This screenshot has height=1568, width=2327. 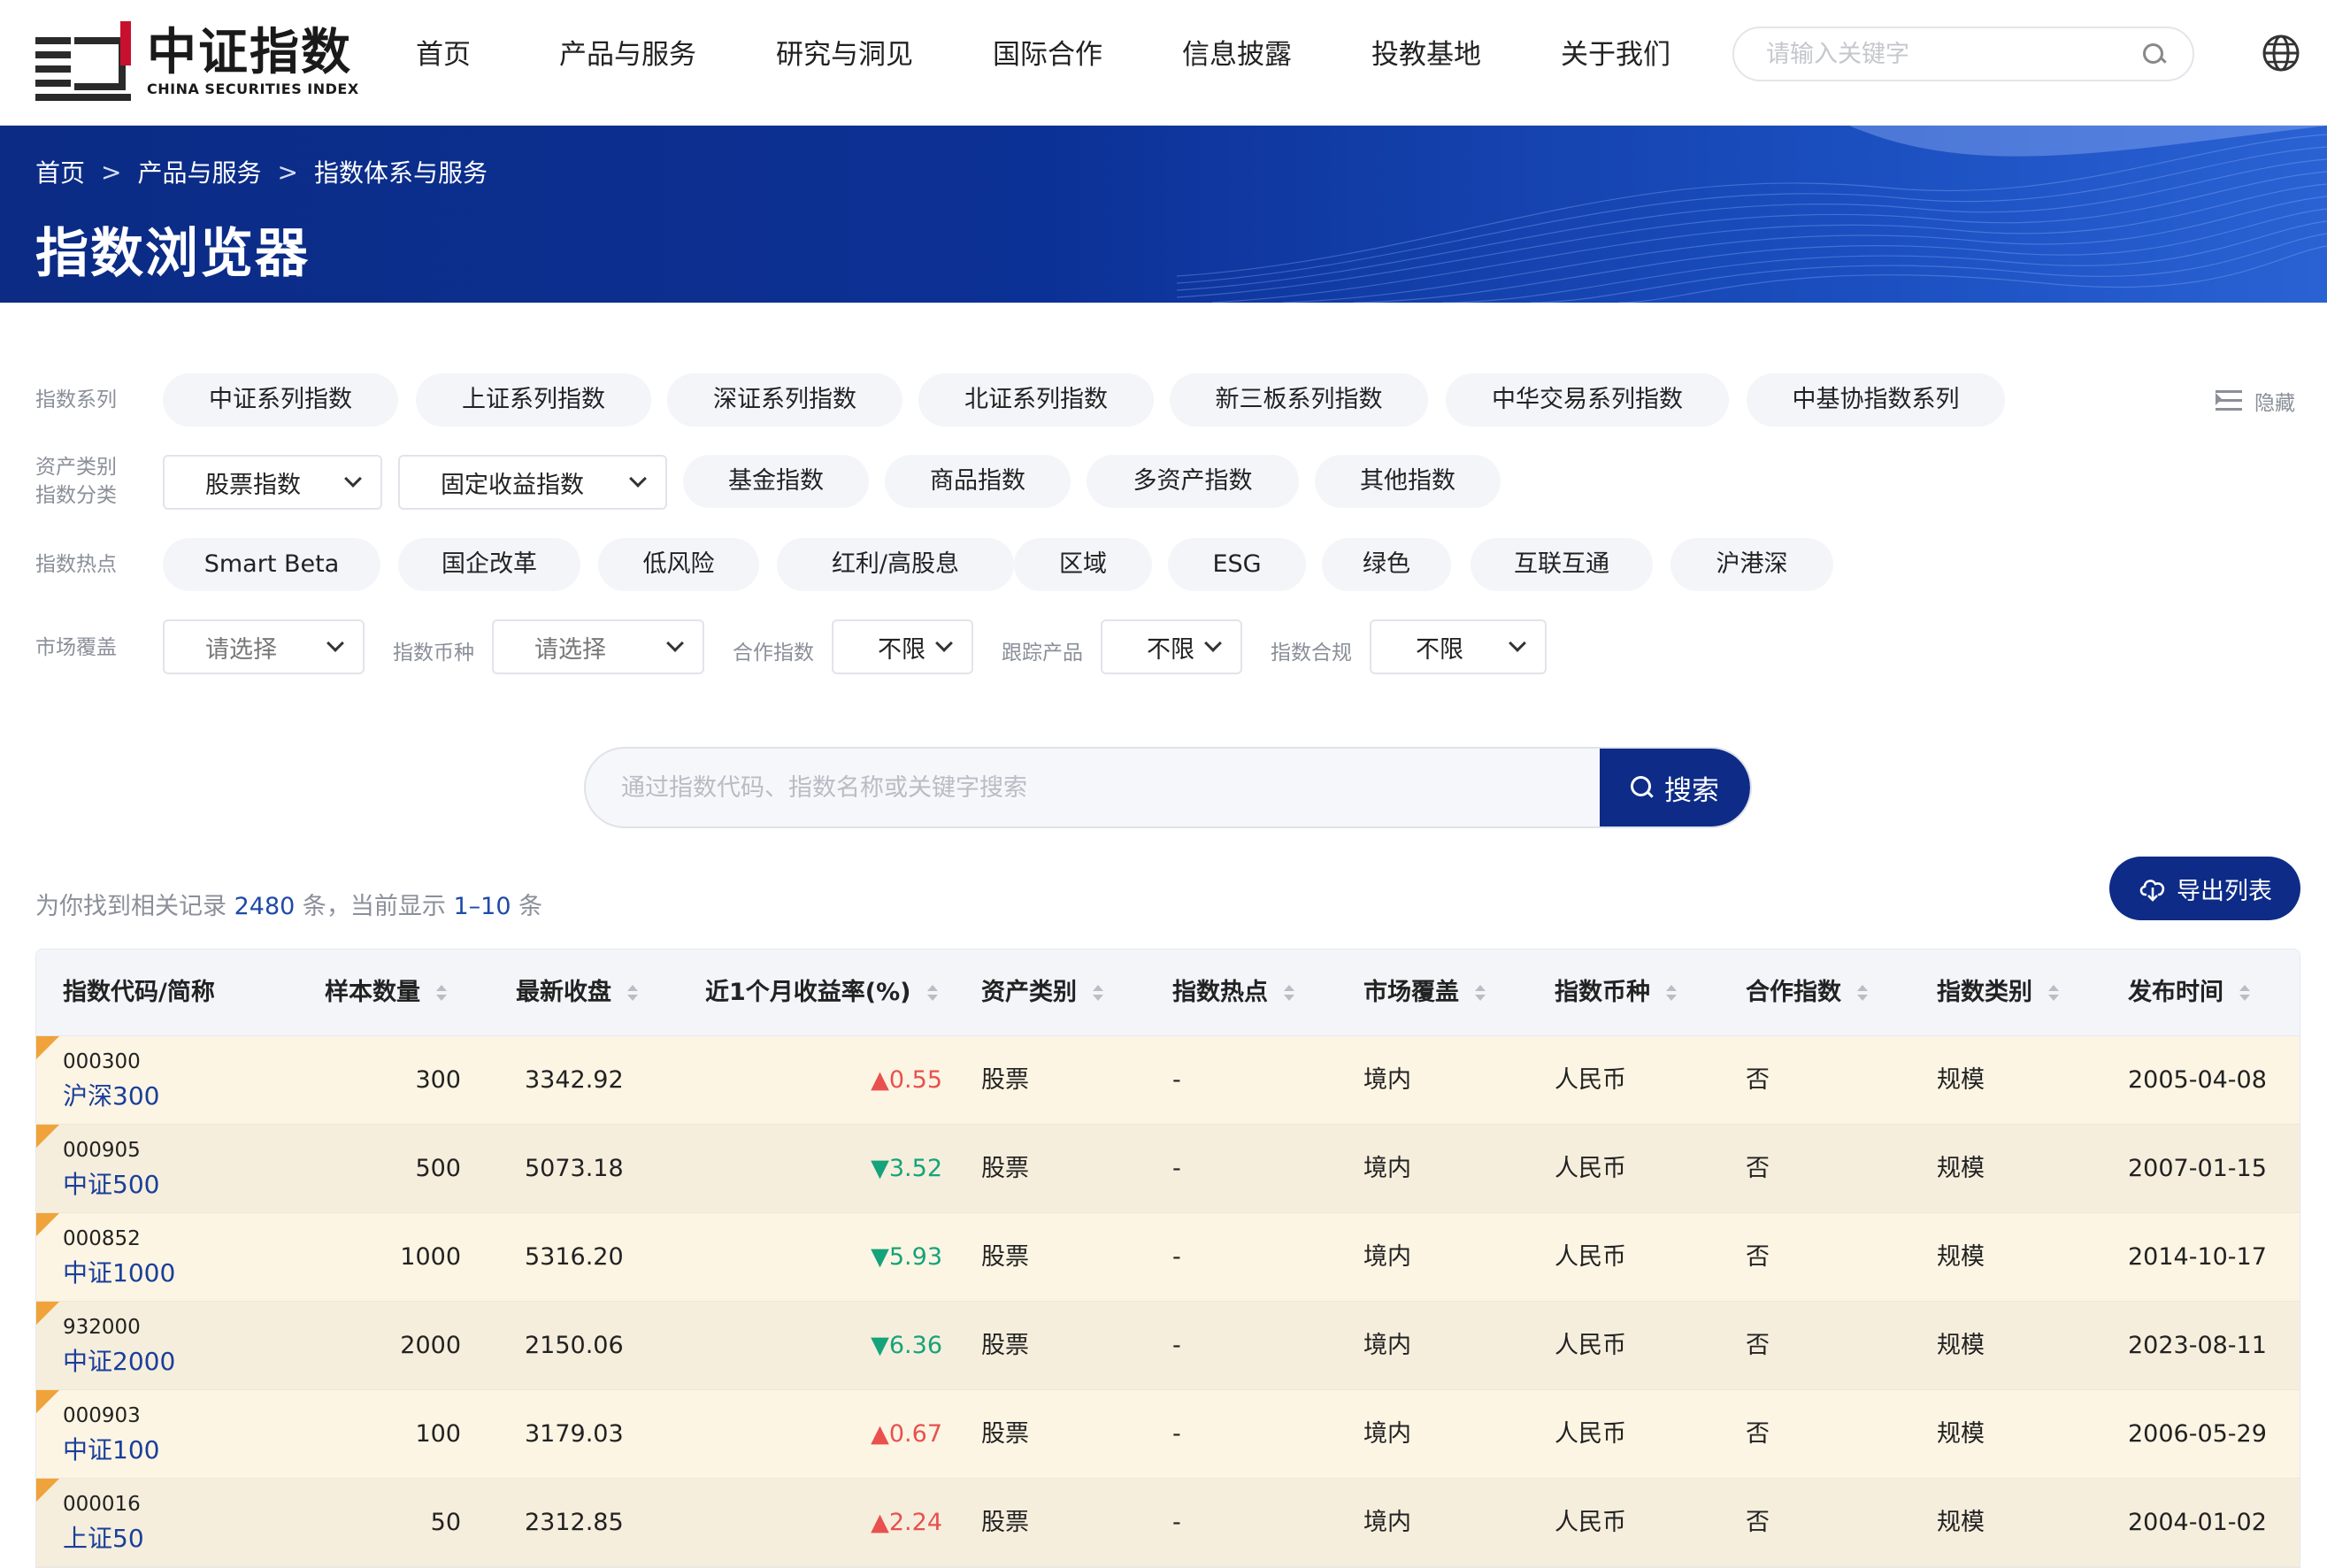 I want to click on cell-1m-return: ▼3.52, so click(x=906, y=1168).